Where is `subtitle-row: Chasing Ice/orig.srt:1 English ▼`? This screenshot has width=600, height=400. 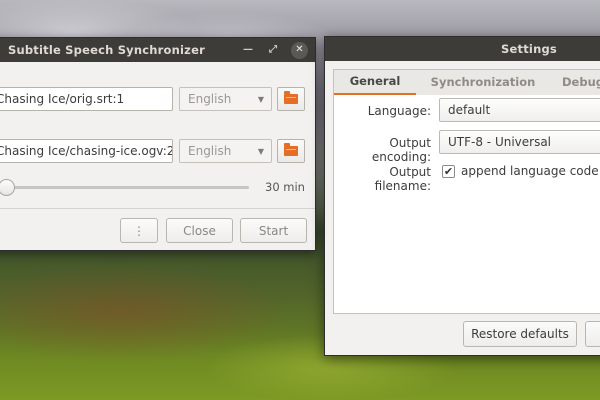
subtitle-row: Chasing Ice/orig.srt:1 English ▼ is located at coordinates (152, 99).